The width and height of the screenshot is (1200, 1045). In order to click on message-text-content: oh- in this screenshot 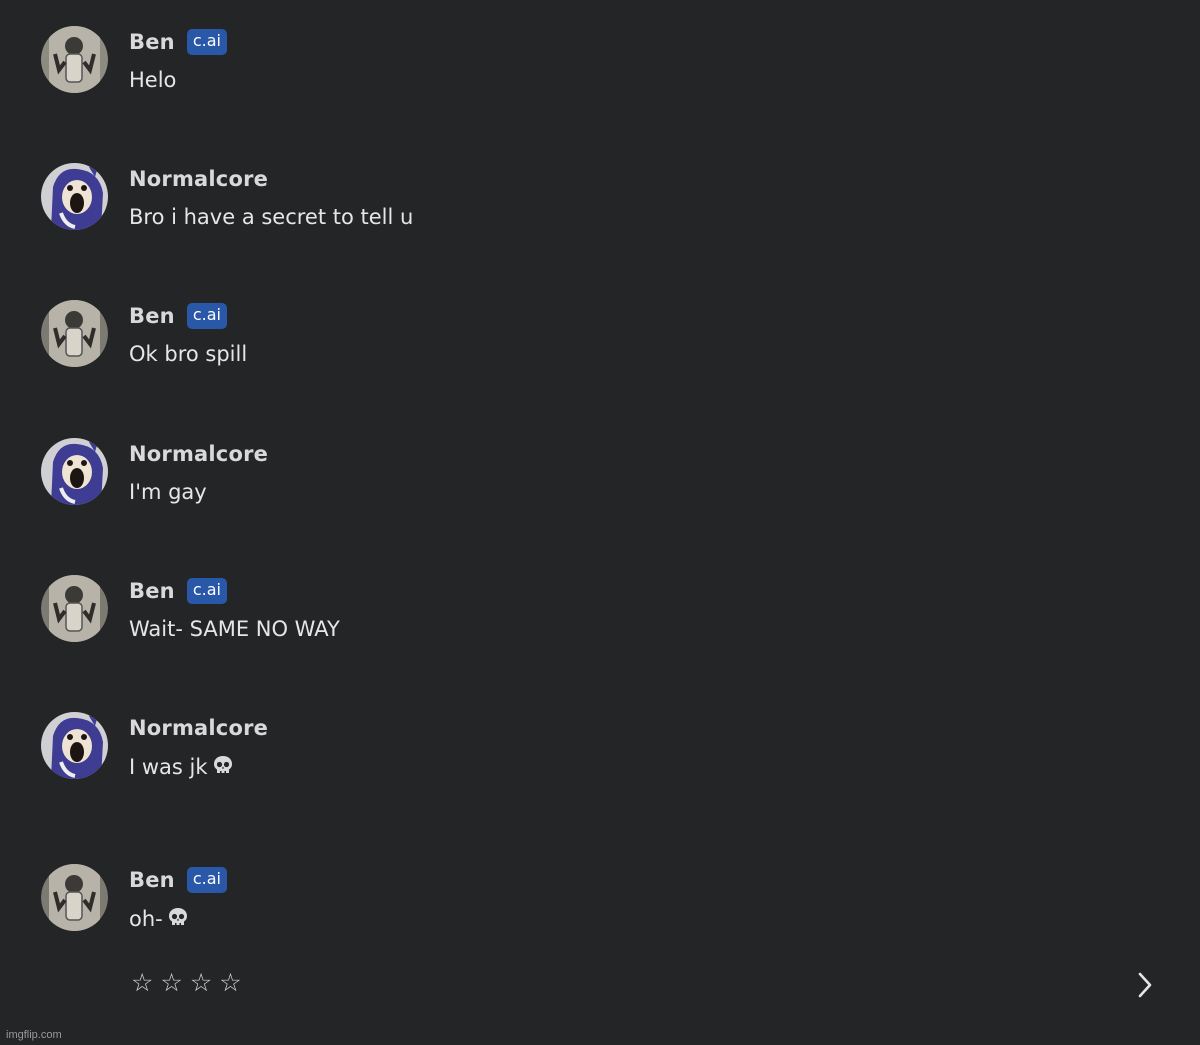, I will do `click(146, 919)`.